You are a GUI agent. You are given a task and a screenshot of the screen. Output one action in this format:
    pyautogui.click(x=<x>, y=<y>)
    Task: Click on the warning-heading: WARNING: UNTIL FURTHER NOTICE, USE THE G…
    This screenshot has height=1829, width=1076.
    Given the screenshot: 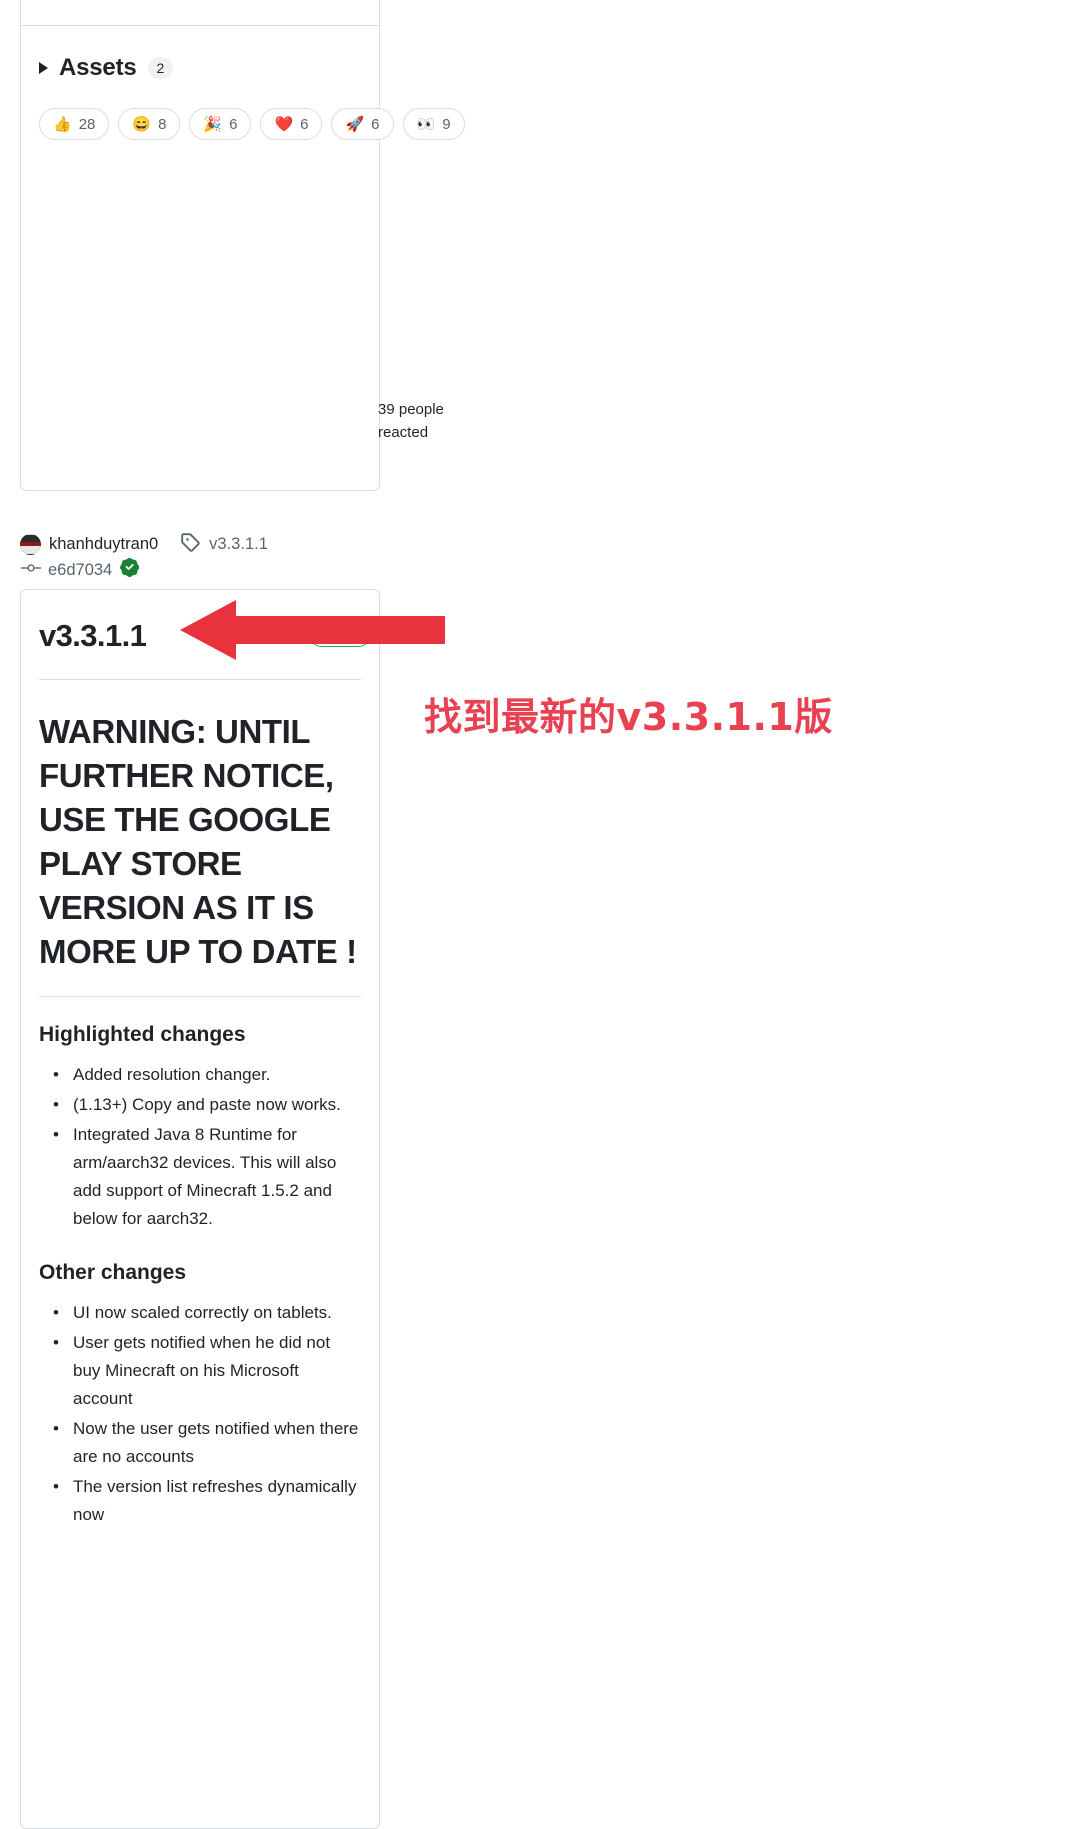 What is the action you would take?
    pyautogui.click(x=198, y=841)
    